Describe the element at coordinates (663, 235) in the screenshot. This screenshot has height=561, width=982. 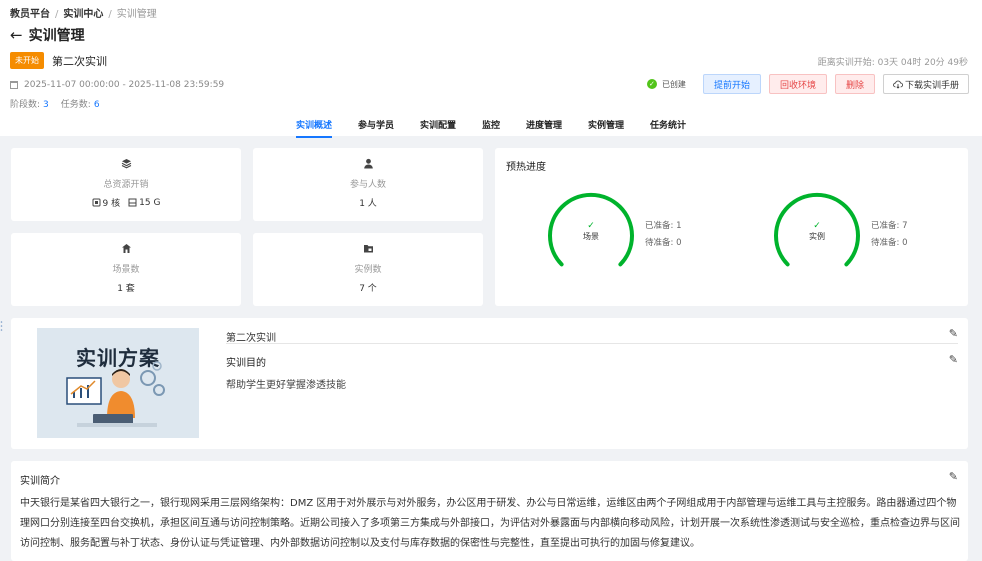
I see `scene-ring-stats: 已准备: 1 待准备: 0` at that location.